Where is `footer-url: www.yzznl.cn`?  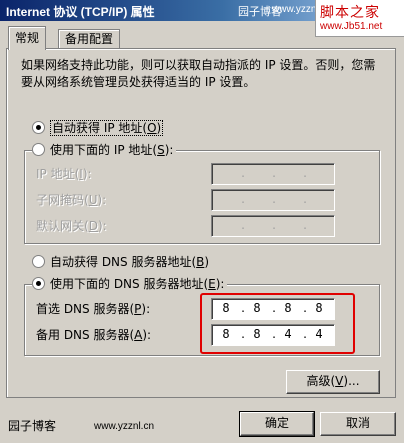 footer-url: www.yzznl.cn is located at coordinates (124, 426).